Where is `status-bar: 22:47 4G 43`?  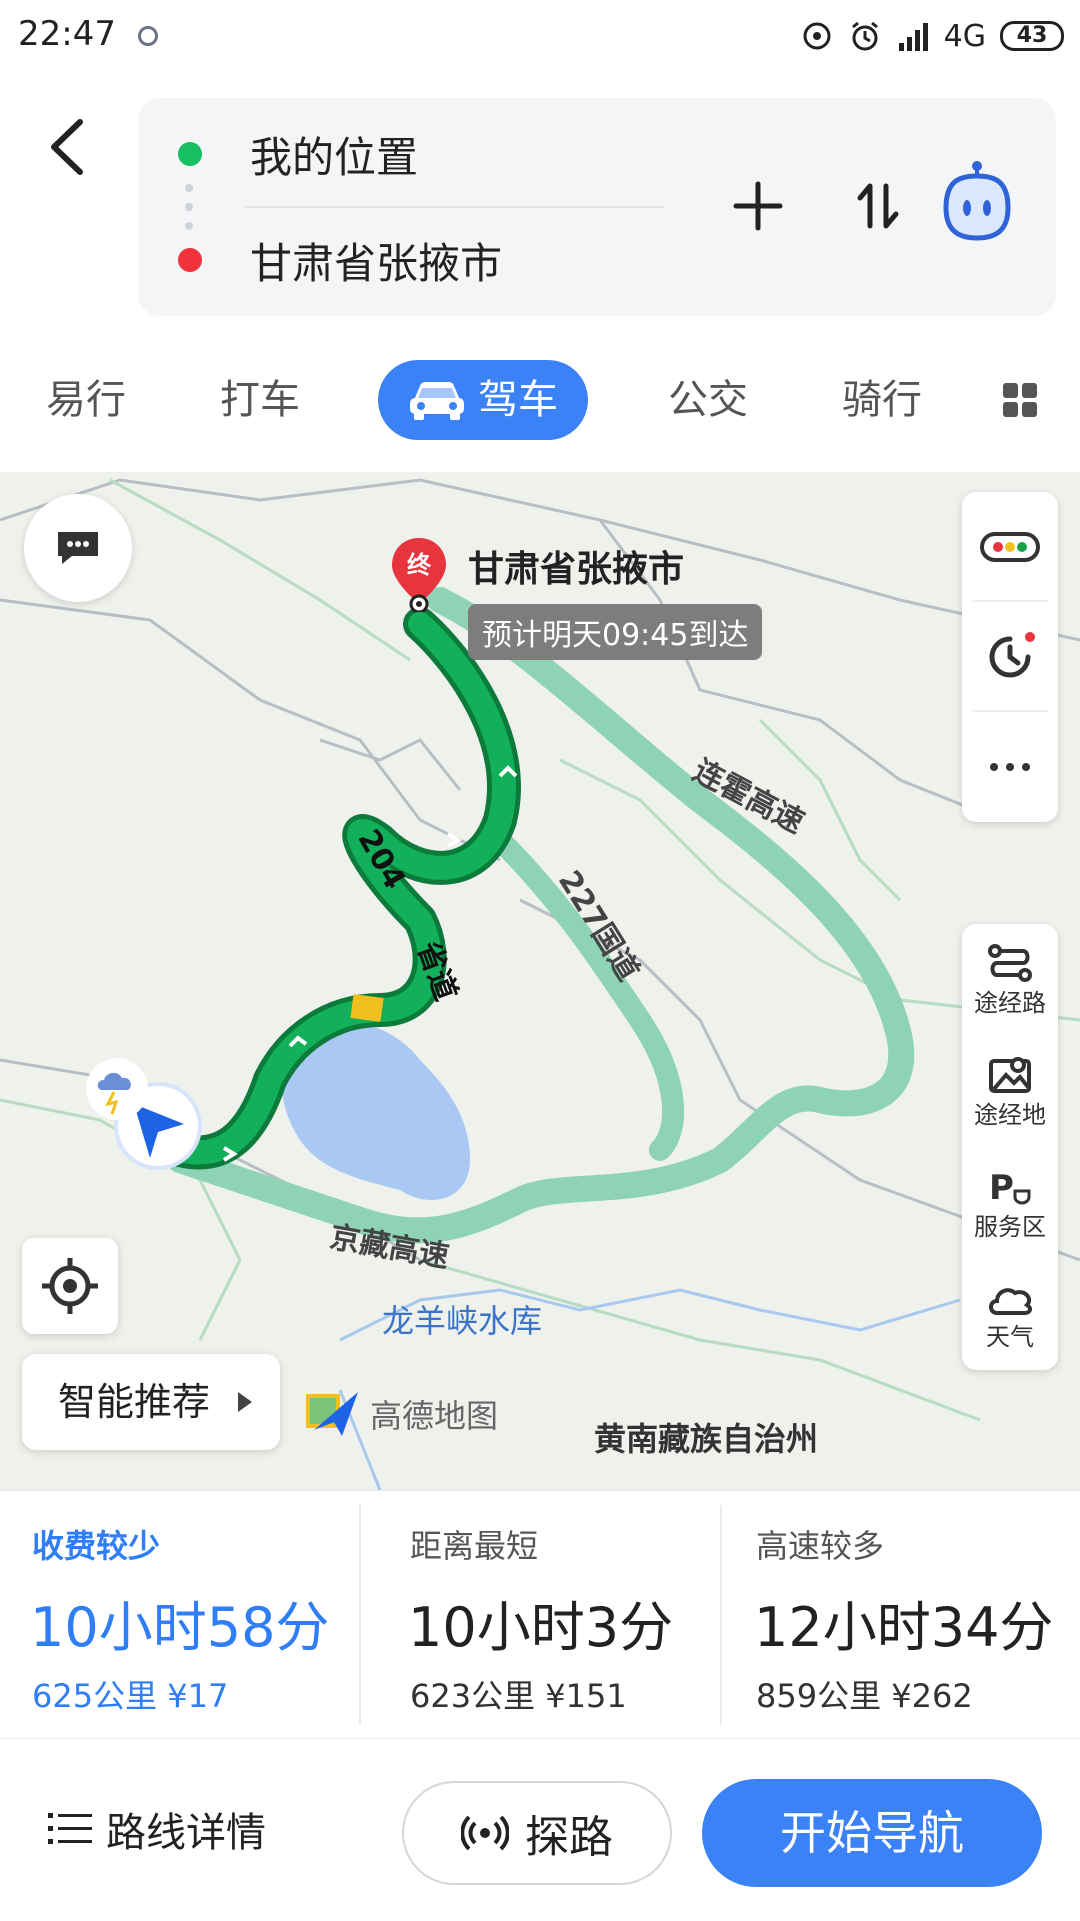
status-bar: 22:47 4G 43 is located at coordinates (540, 36).